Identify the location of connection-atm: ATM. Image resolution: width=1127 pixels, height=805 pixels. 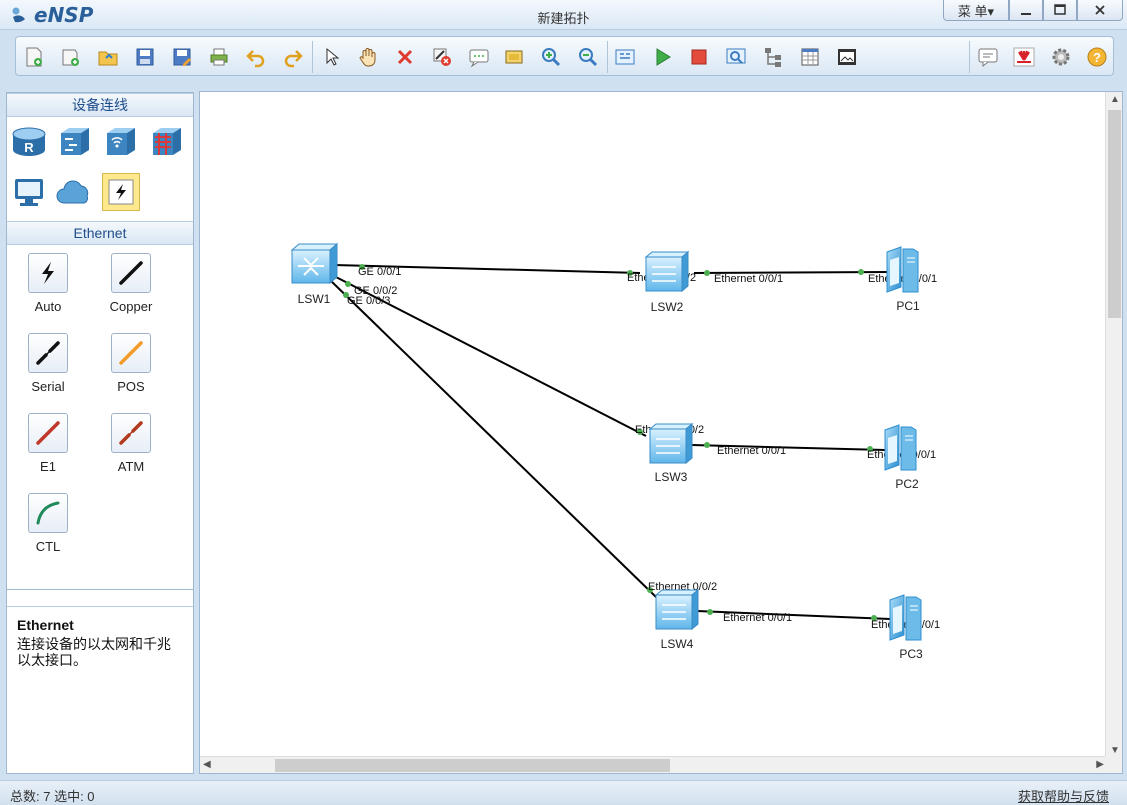
(131, 443).